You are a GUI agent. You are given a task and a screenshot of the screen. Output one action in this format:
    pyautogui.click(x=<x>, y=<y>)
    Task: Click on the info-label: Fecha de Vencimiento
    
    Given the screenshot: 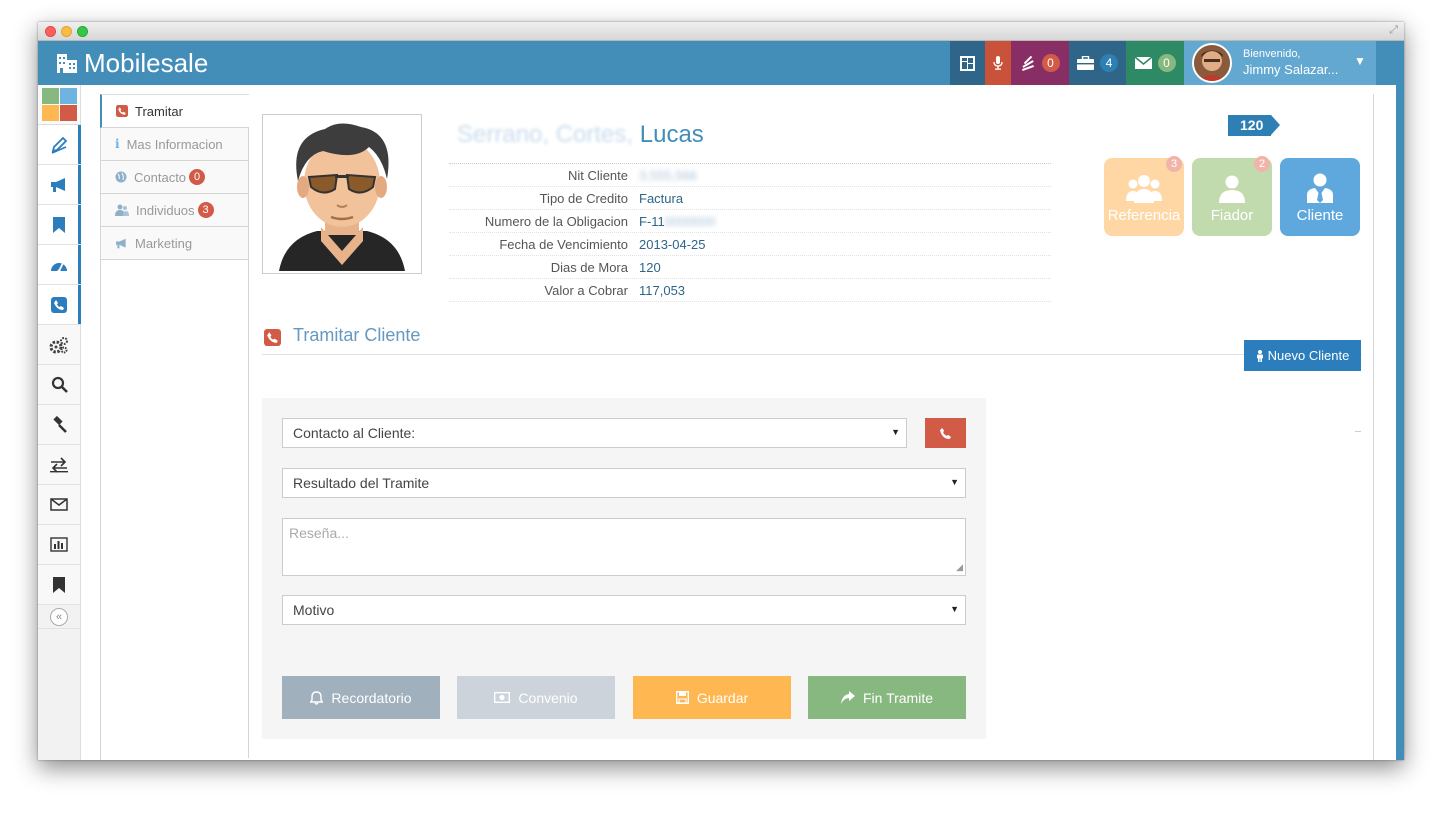 What is the action you would take?
    pyautogui.click(x=563, y=244)
    